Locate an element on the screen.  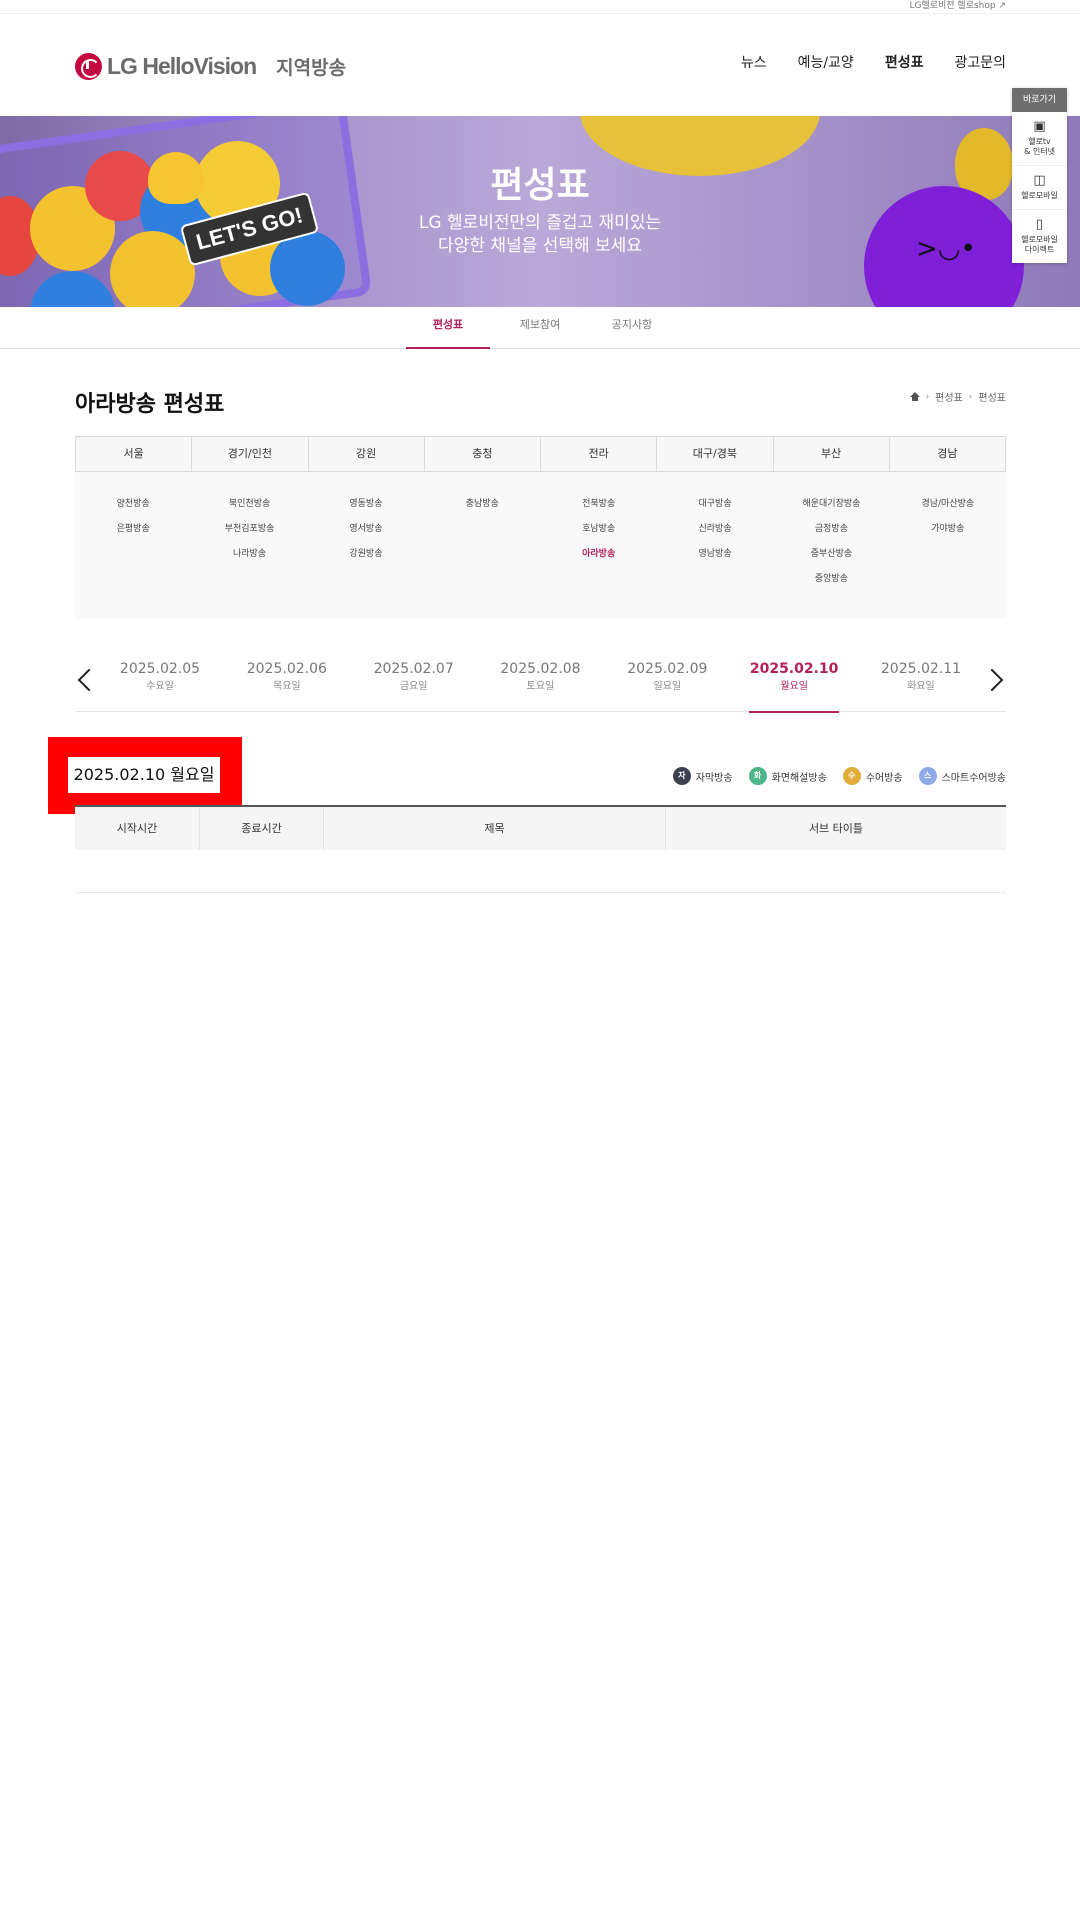
quick-item-hellomobile: ◫ 헬로모바일 is located at coordinates (1039, 188).